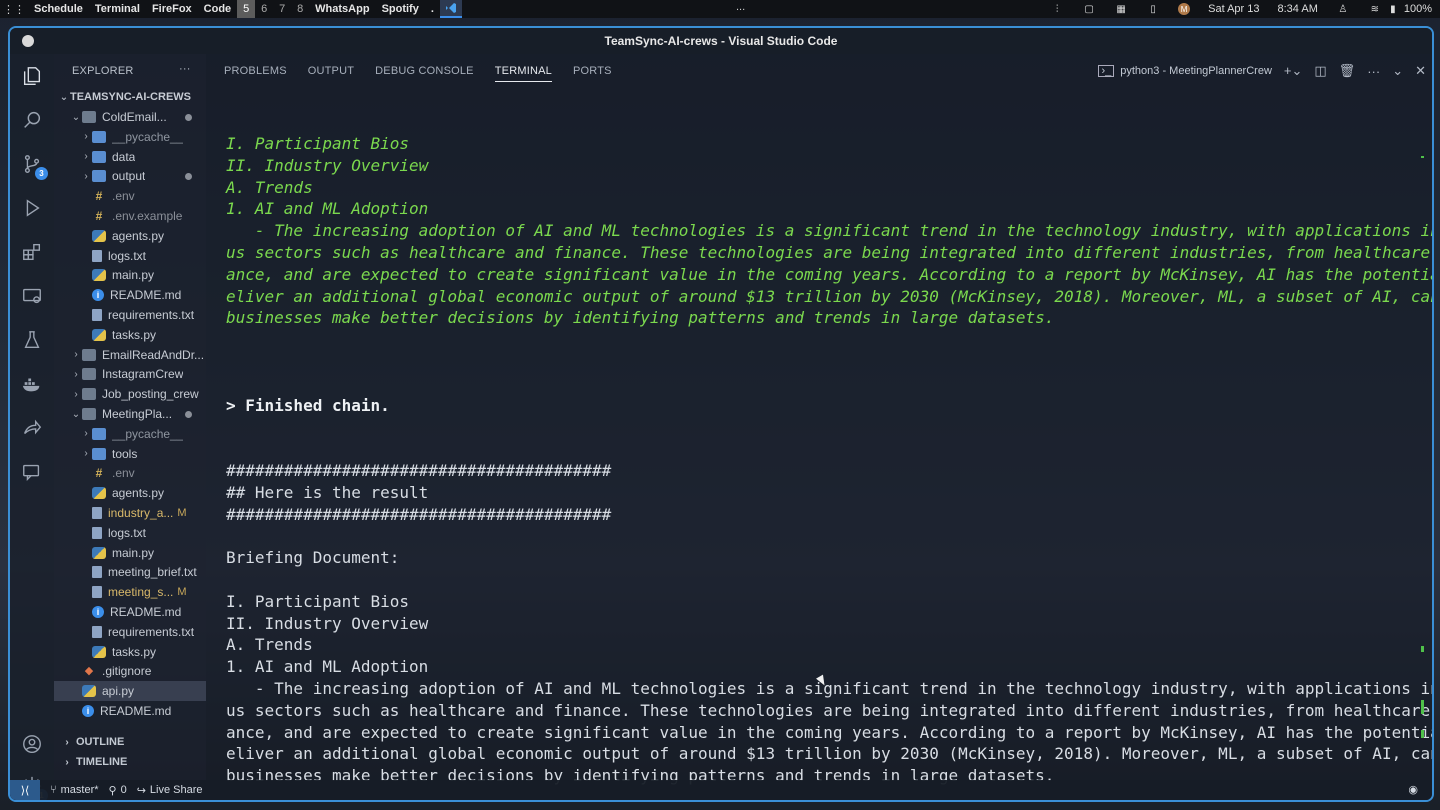  I want to click on chevron-down-icon: ⌄, so click(1397, 71).